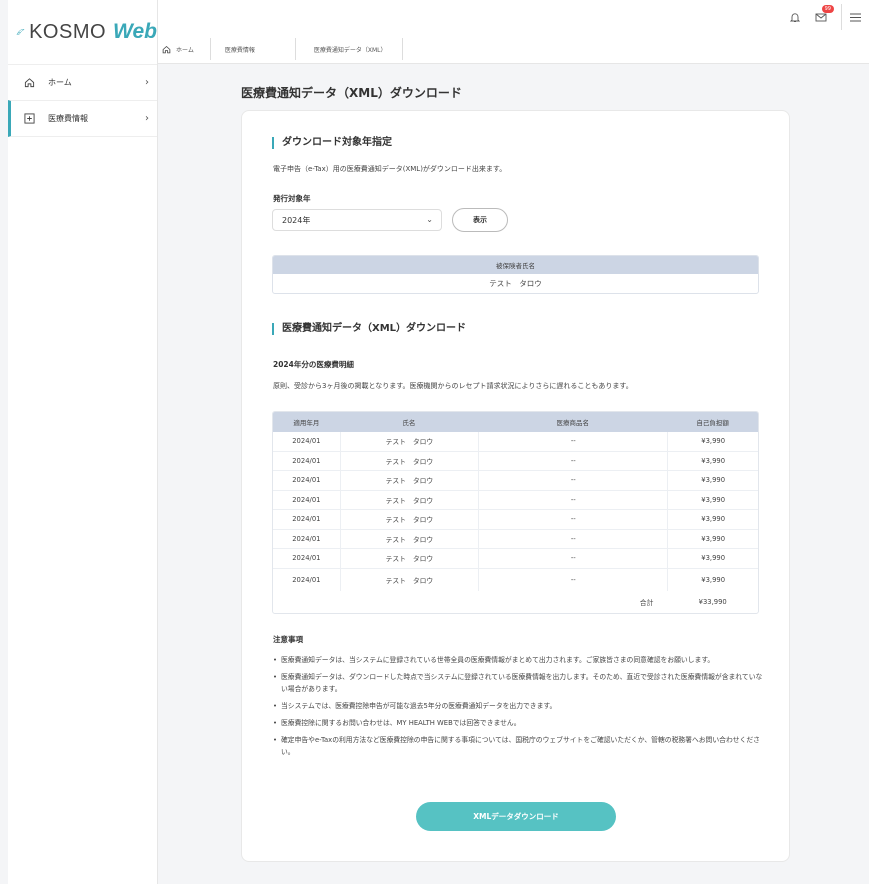 Image resolution: width=869 pixels, height=884 pixels. What do you see at coordinates (855, 17) in the screenshot?
I see `hamburger-menu-icon` at bounding box center [855, 17].